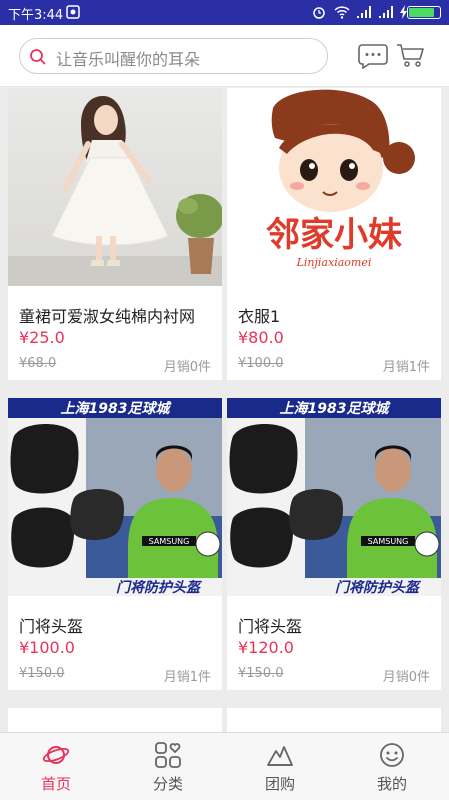 This screenshot has width=449, height=800. Describe the element at coordinates (261, 337) in the screenshot. I see `product-price: ¥80.0` at that location.